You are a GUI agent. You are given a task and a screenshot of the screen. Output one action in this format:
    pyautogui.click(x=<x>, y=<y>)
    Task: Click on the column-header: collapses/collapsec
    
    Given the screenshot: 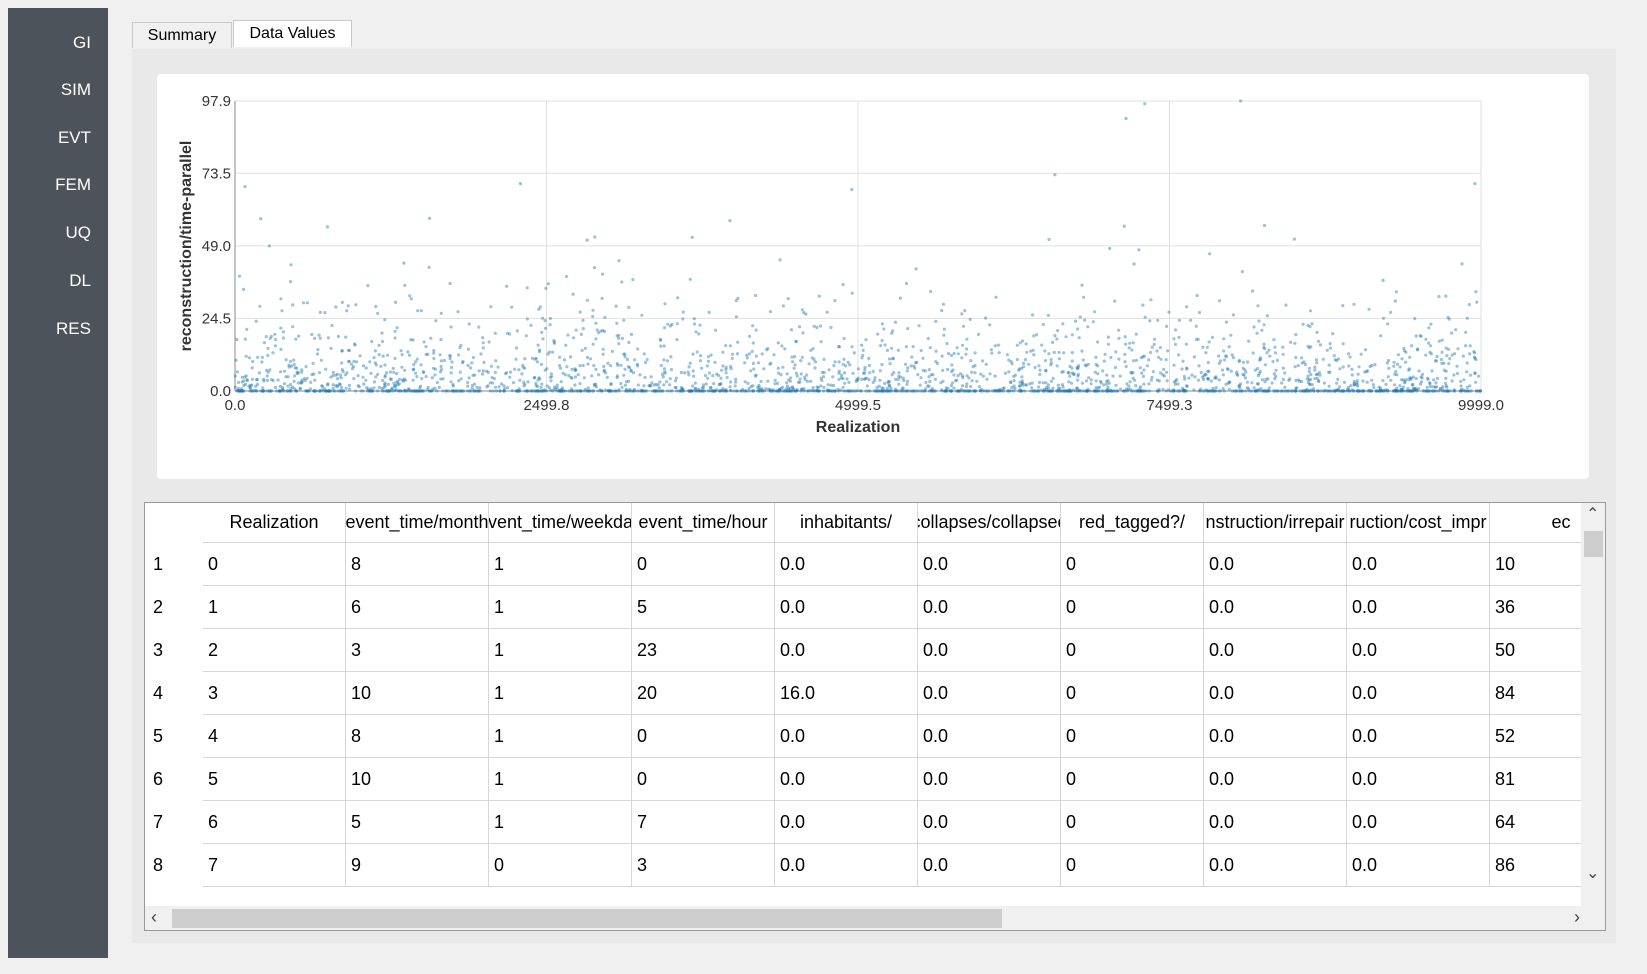 What is the action you would take?
    pyautogui.click(x=989, y=523)
    